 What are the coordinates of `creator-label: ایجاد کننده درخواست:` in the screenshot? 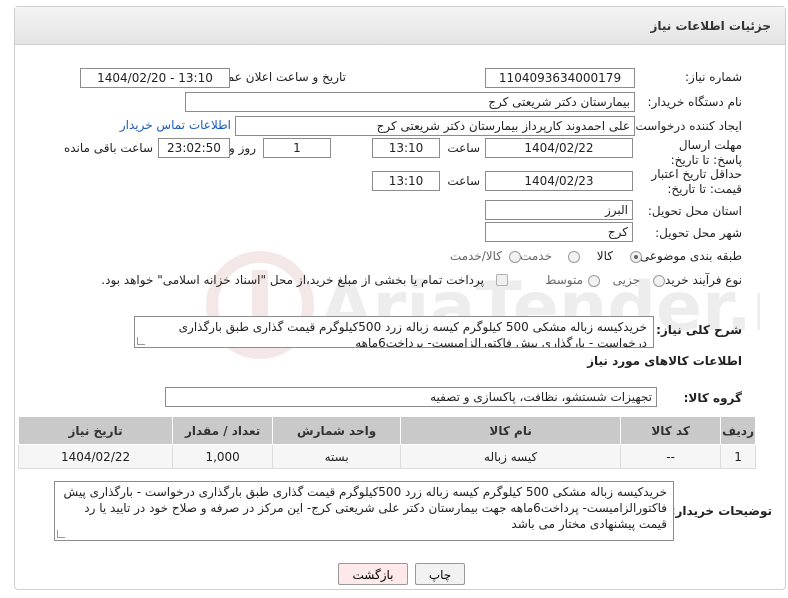 It's located at (686, 126).